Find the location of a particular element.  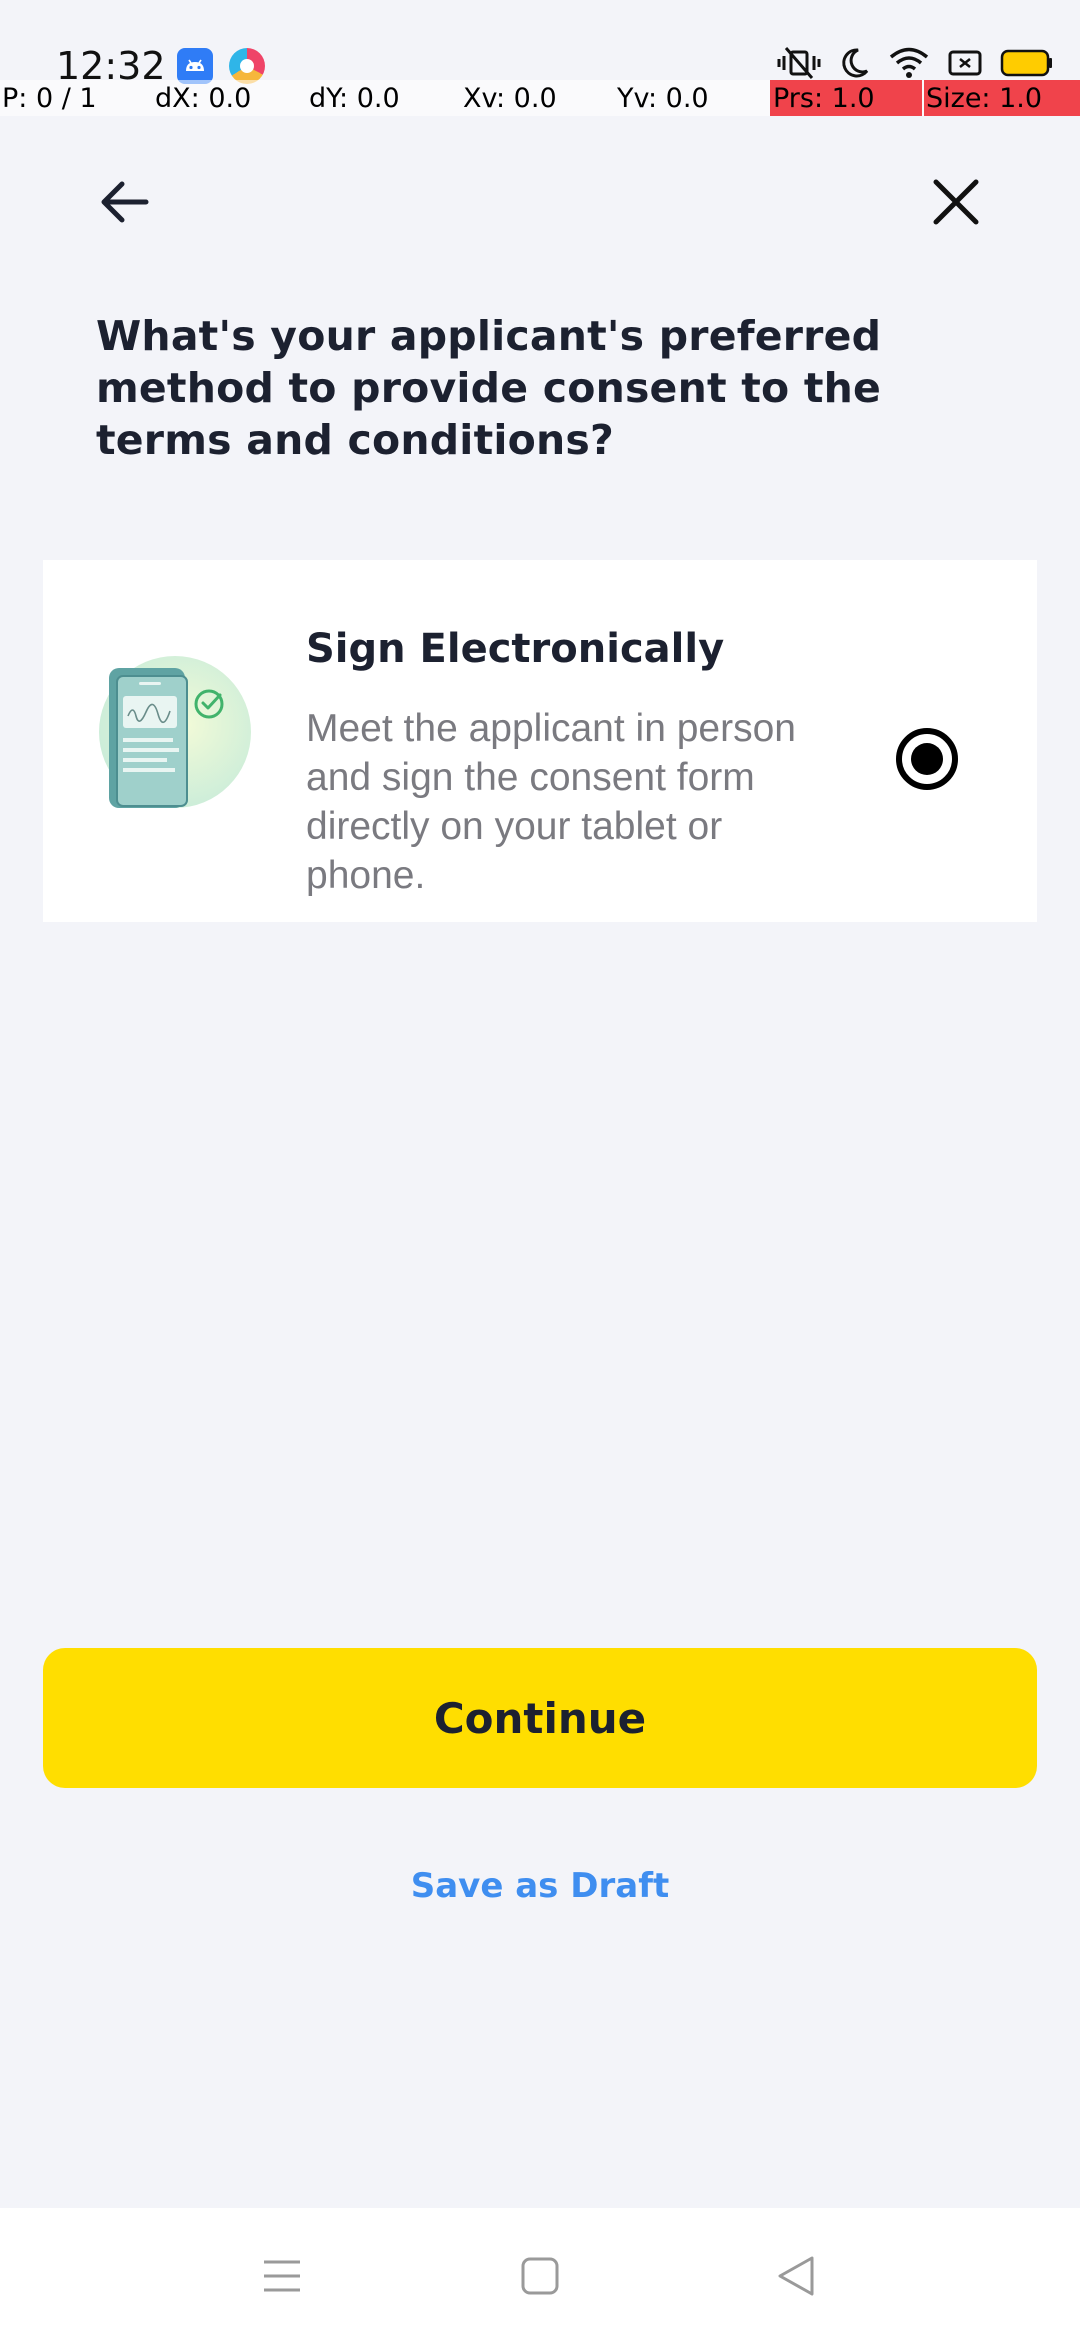

debug-pressure-label: Prs: 1.0 is located at coordinates (824, 98).